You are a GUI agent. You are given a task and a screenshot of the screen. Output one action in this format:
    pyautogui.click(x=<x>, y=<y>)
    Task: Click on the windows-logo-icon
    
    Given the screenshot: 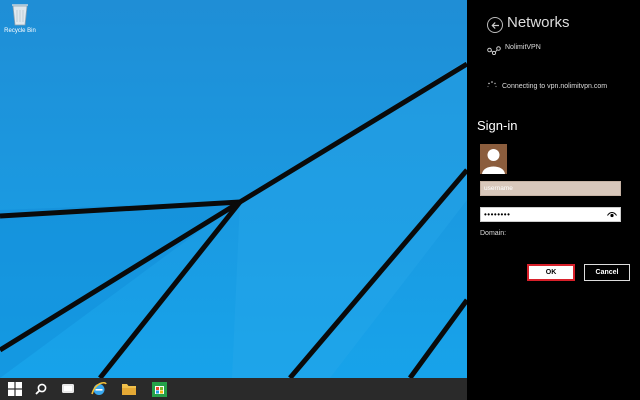 What is the action you would take?
    pyautogui.click(x=15, y=389)
    